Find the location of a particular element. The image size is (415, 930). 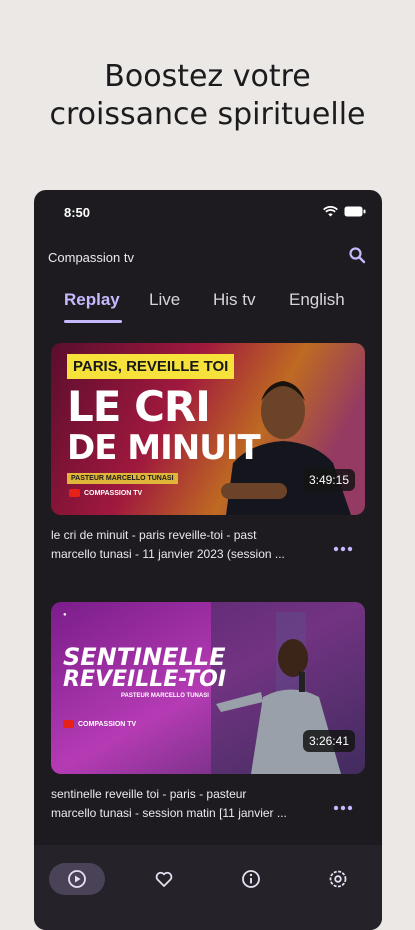

heart-icon is located at coordinates (164, 879).